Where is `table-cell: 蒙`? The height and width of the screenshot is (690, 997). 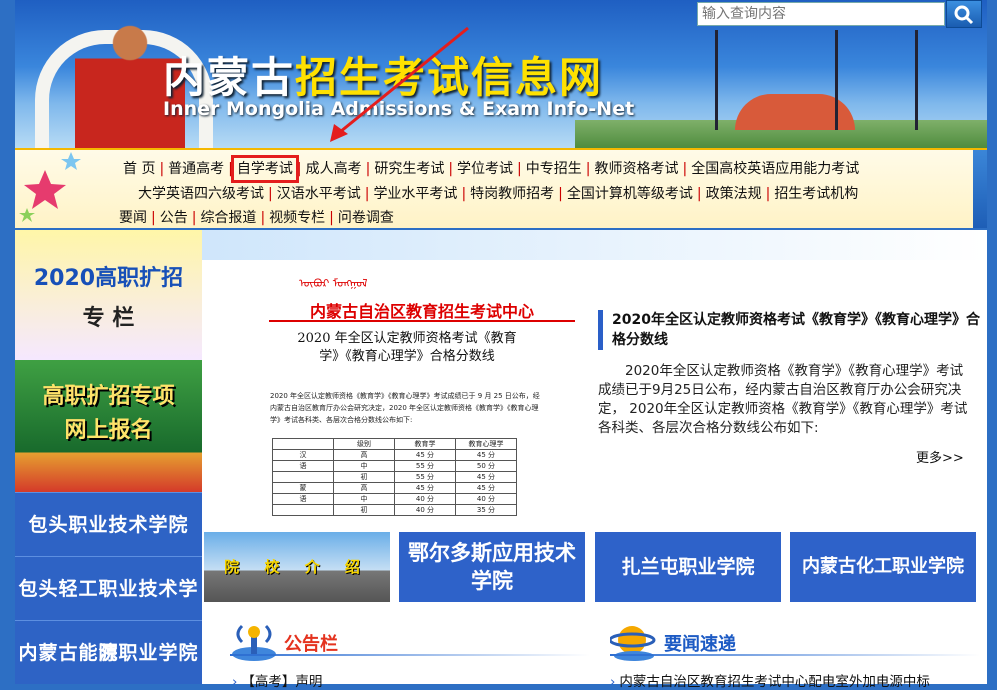 table-cell: 蒙 is located at coordinates (303, 488).